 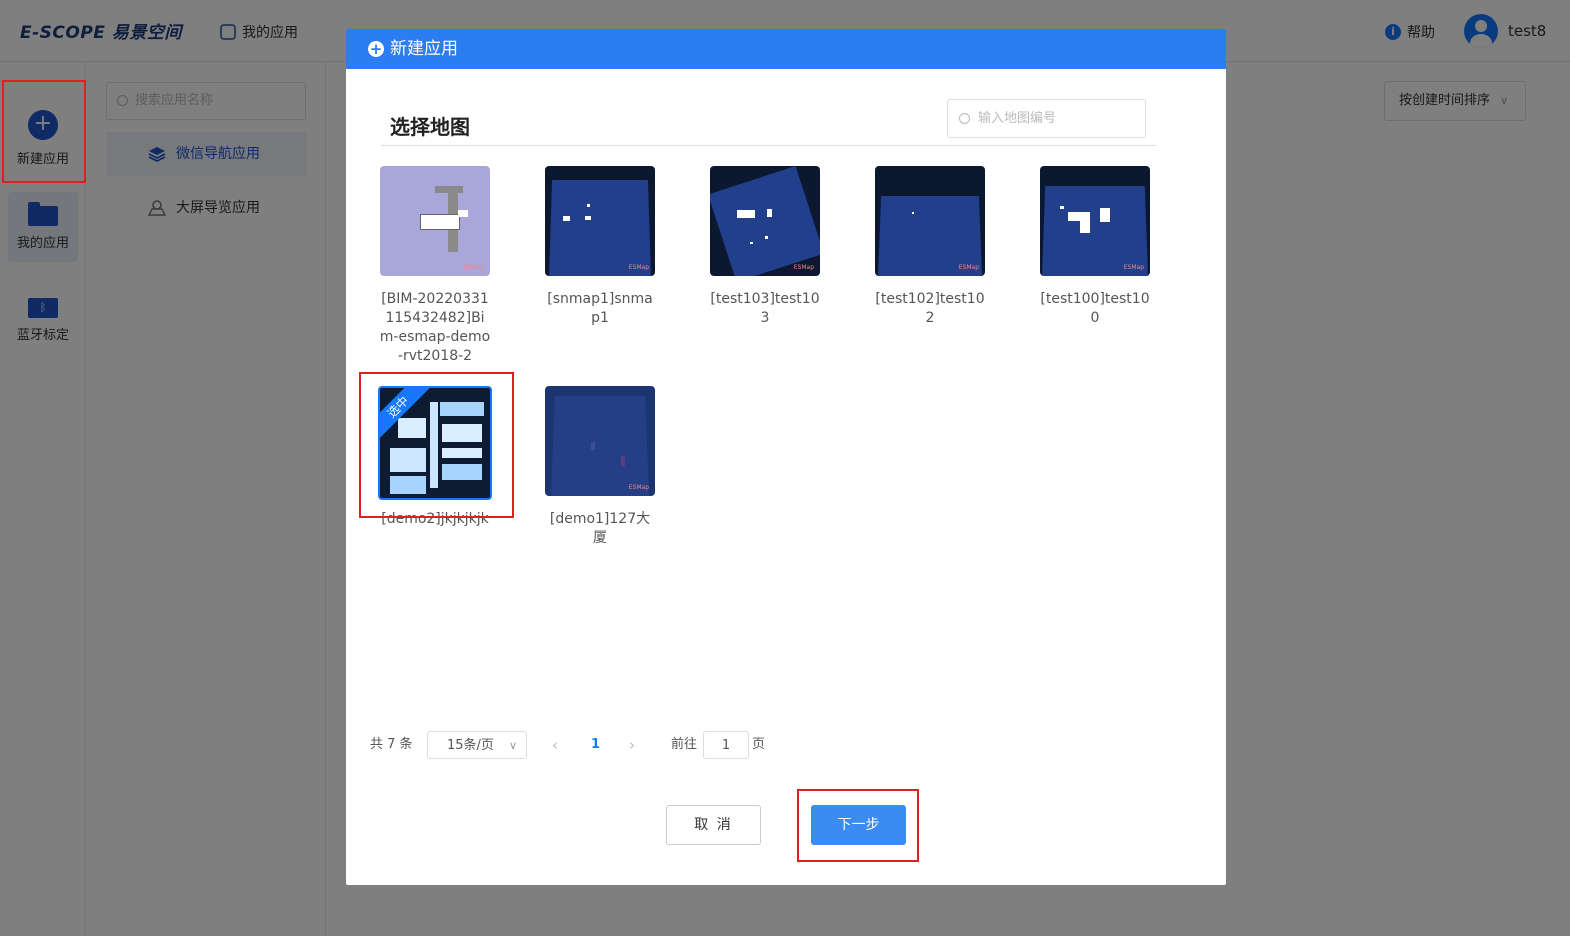 I want to click on next-page-icon: ›, so click(x=632, y=745).